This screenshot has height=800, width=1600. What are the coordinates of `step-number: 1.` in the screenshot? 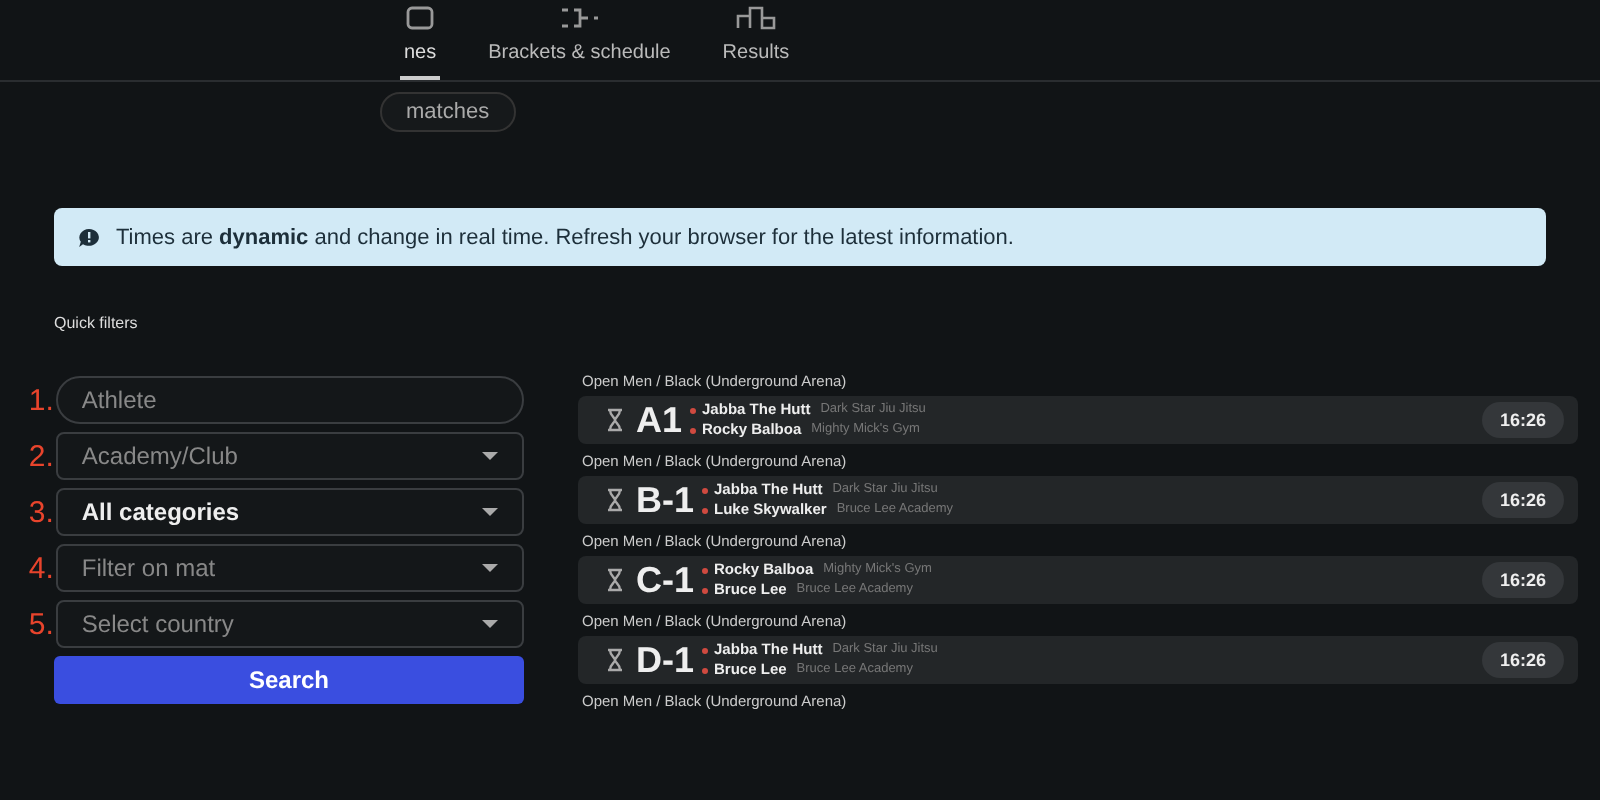 It's located at (41, 400).